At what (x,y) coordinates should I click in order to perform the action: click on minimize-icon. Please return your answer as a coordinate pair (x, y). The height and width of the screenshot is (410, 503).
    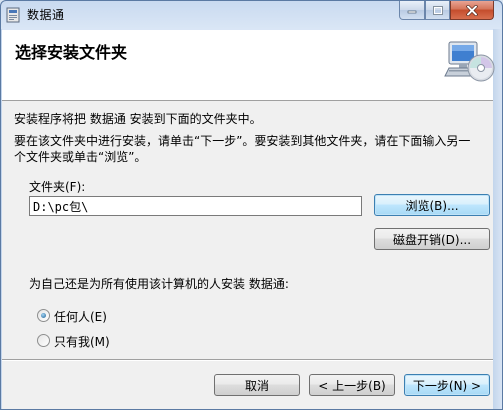
    Looking at the image, I should click on (412, 12).